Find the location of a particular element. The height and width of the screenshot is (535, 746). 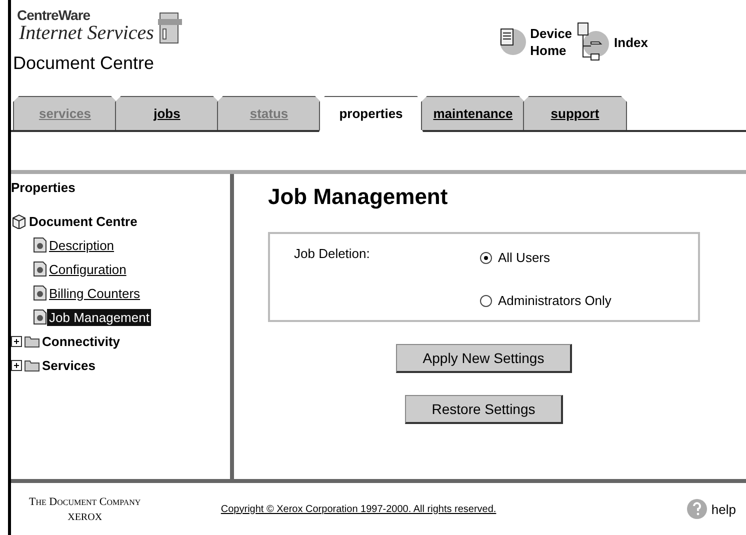

brand-name: CentreWare is located at coordinates (54, 15).